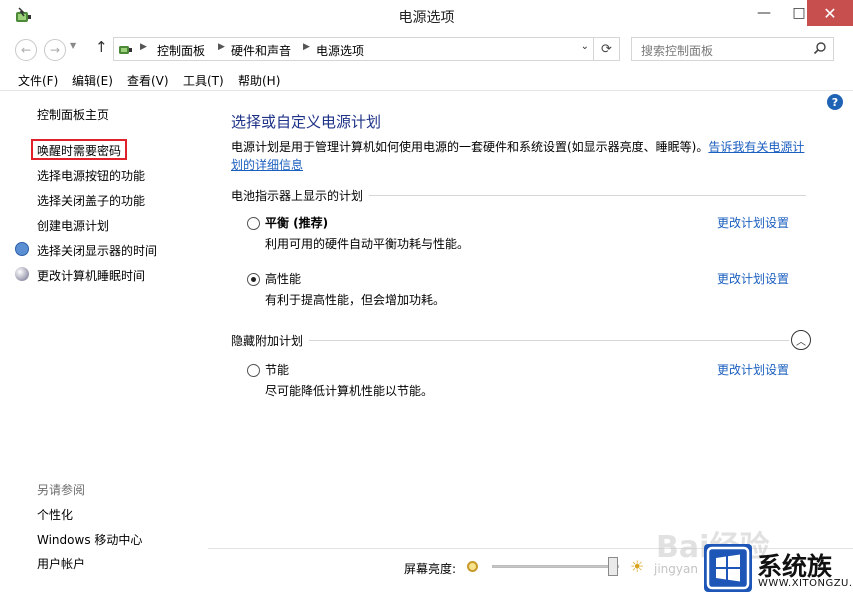 The width and height of the screenshot is (853, 598). What do you see at coordinates (607, 49) in the screenshot?
I see `refresh-button: ⟳` at bounding box center [607, 49].